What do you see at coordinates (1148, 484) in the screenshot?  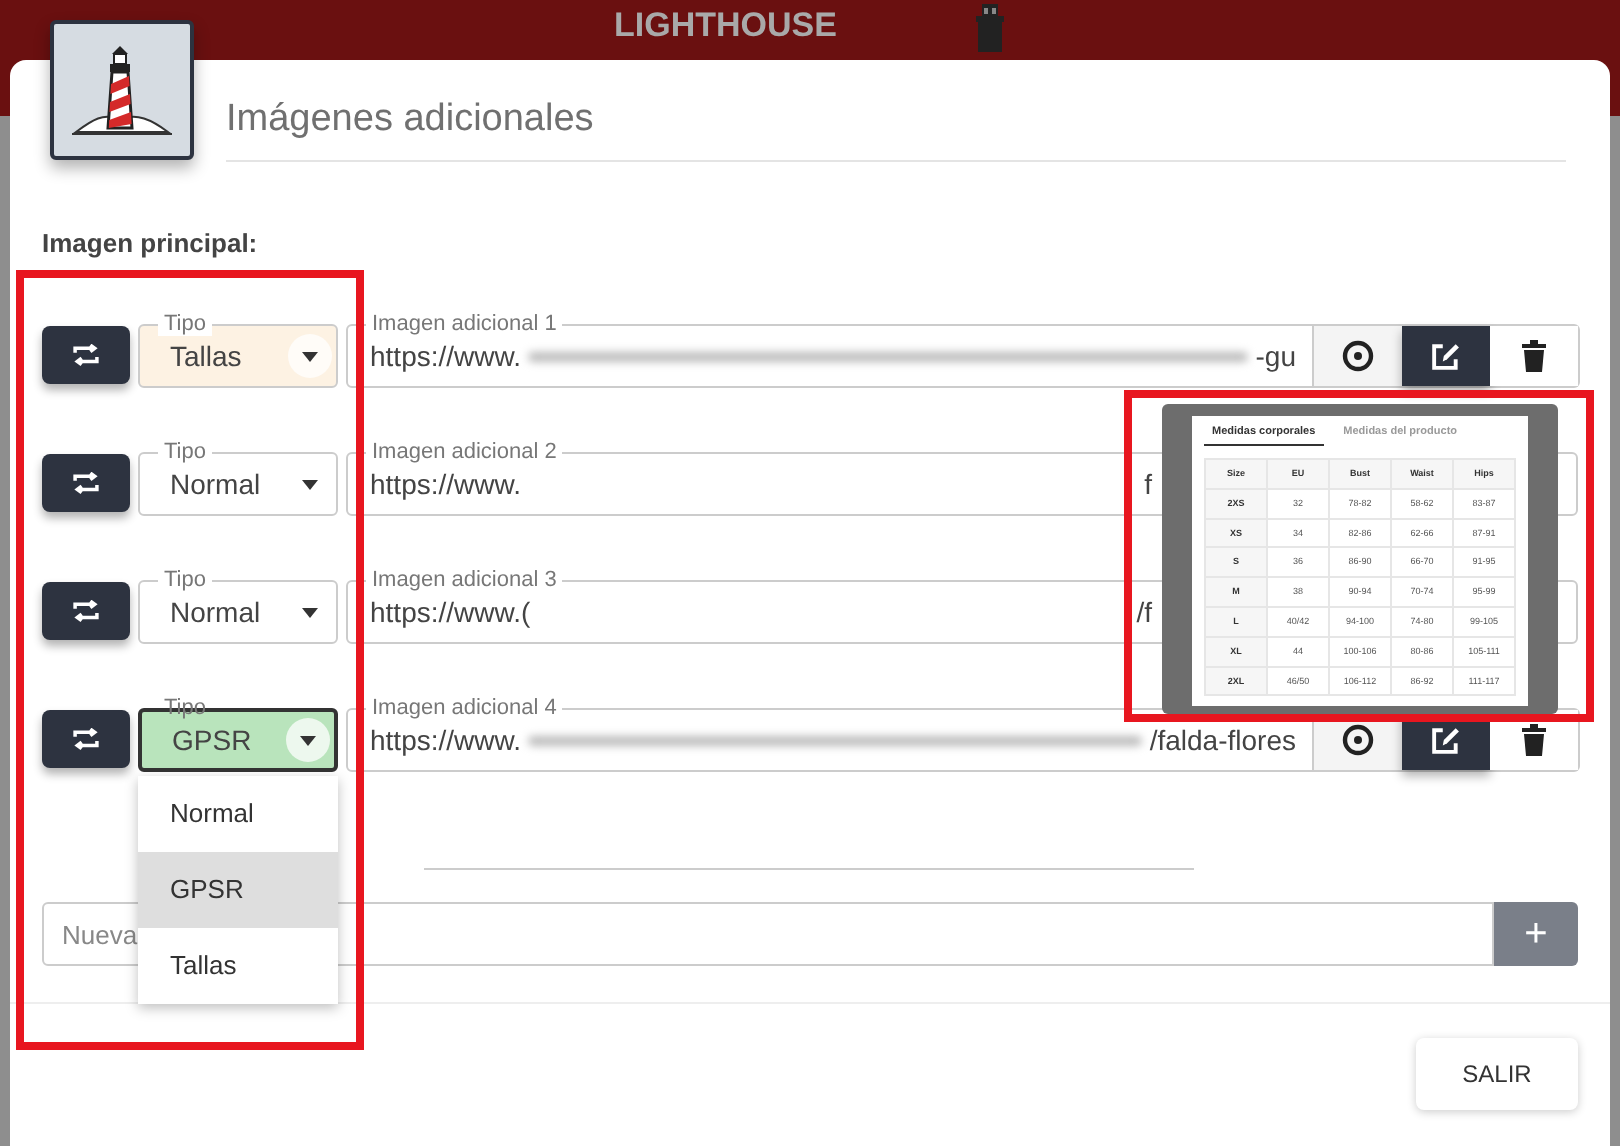 I see `url-text: f` at bounding box center [1148, 484].